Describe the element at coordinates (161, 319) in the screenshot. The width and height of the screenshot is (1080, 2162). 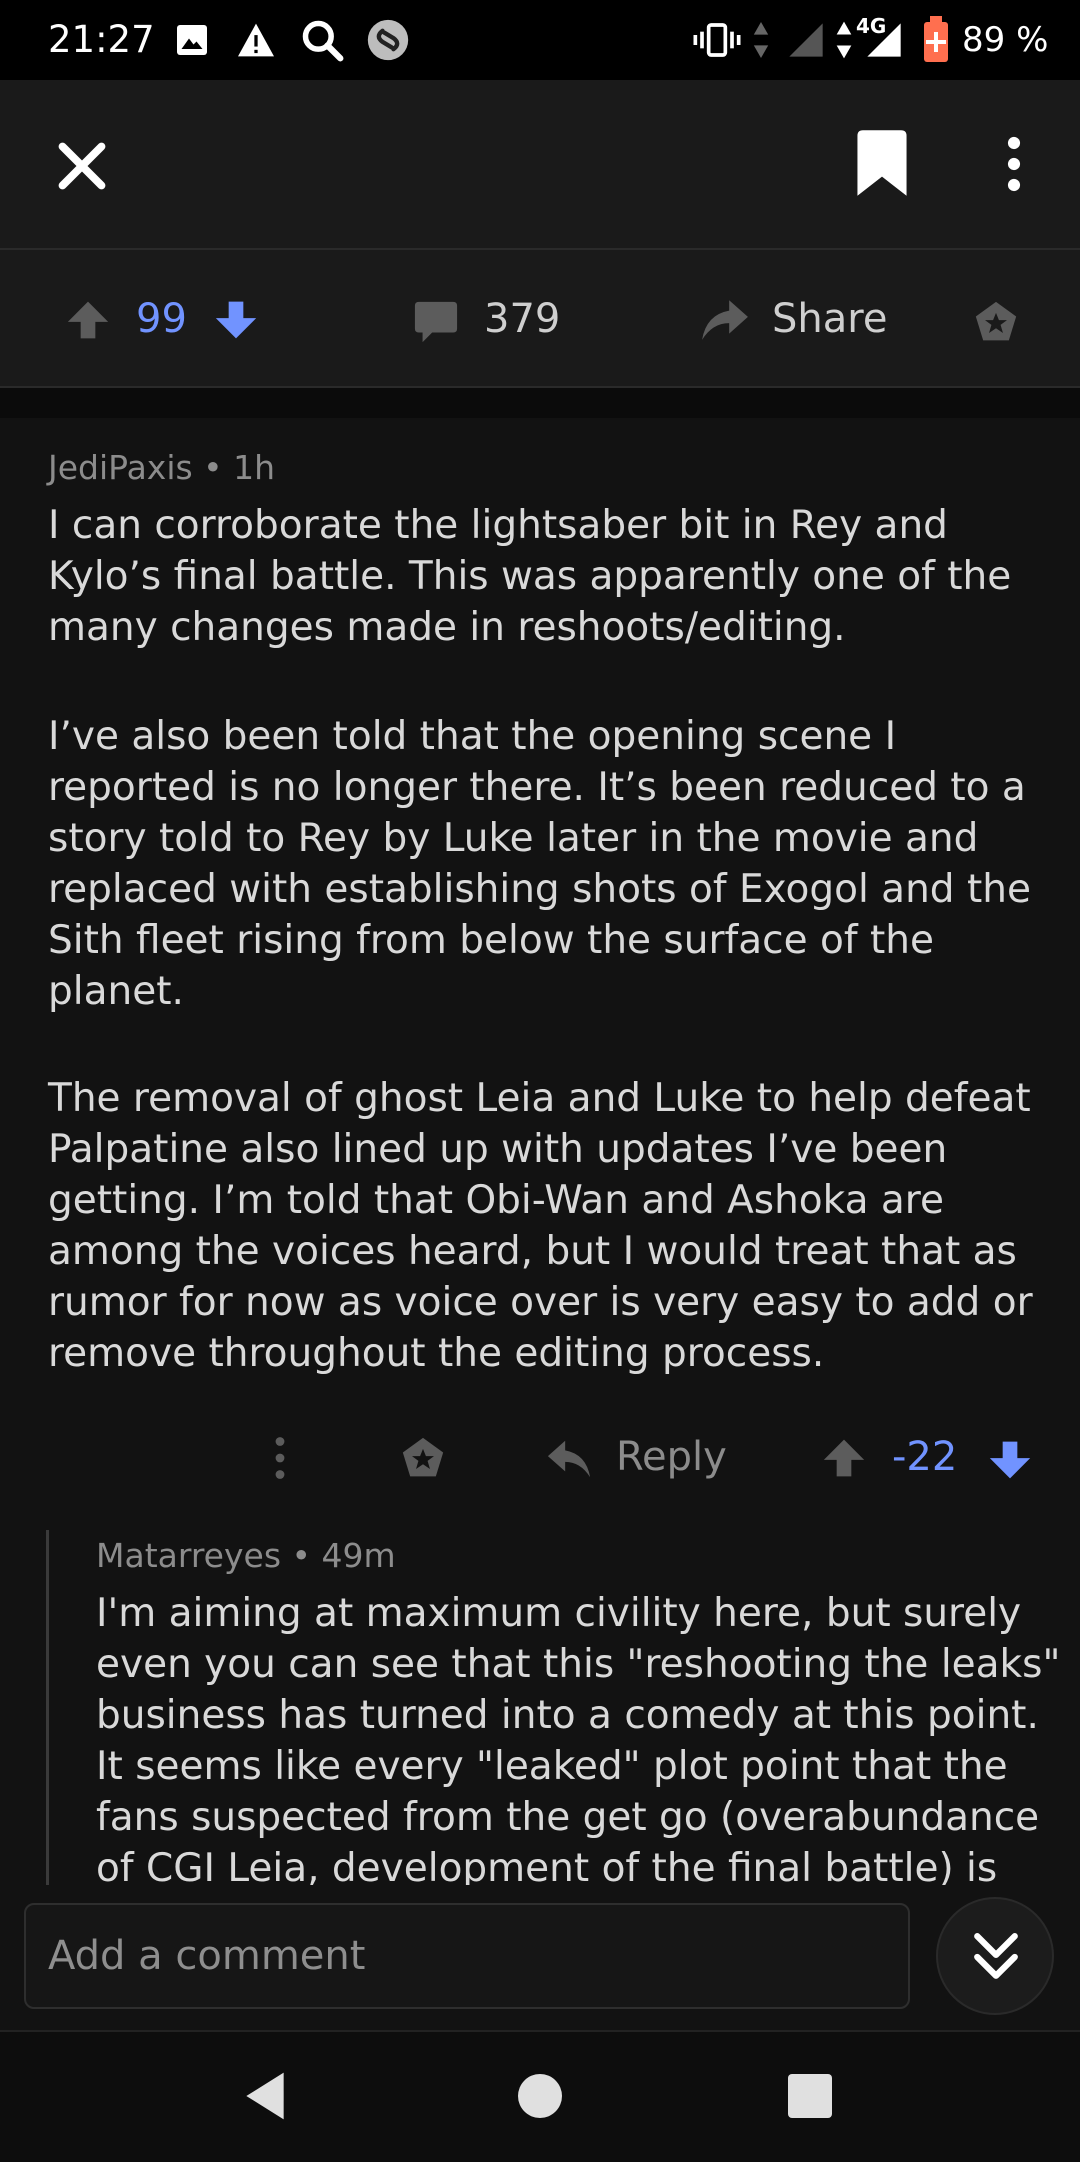
I see `post-score: 99` at that location.